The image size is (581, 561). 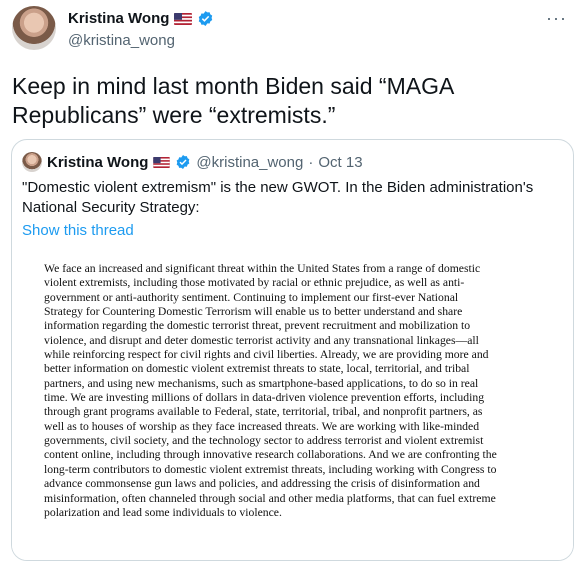 What do you see at coordinates (98, 162) in the screenshot?
I see `quoted-author-name: Kristina Wong` at bounding box center [98, 162].